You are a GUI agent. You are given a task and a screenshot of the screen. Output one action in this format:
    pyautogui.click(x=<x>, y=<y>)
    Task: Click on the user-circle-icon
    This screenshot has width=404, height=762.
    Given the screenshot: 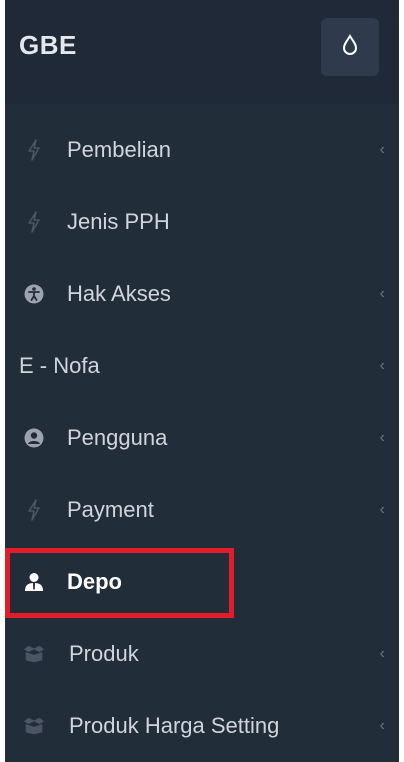 What is the action you would take?
    pyautogui.click(x=34, y=438)
    